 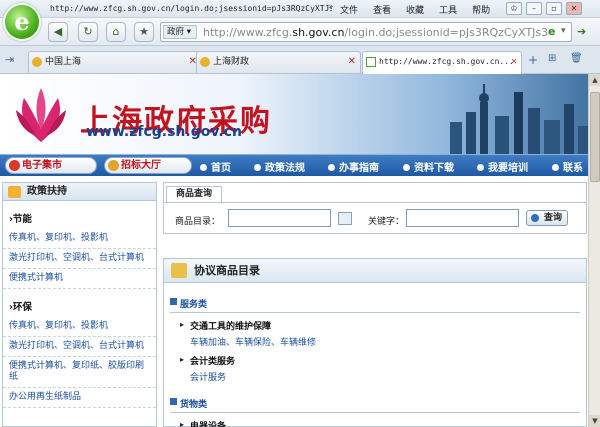 I want to click on catalog-label: 商品目录：, so click(x=198, y=222).